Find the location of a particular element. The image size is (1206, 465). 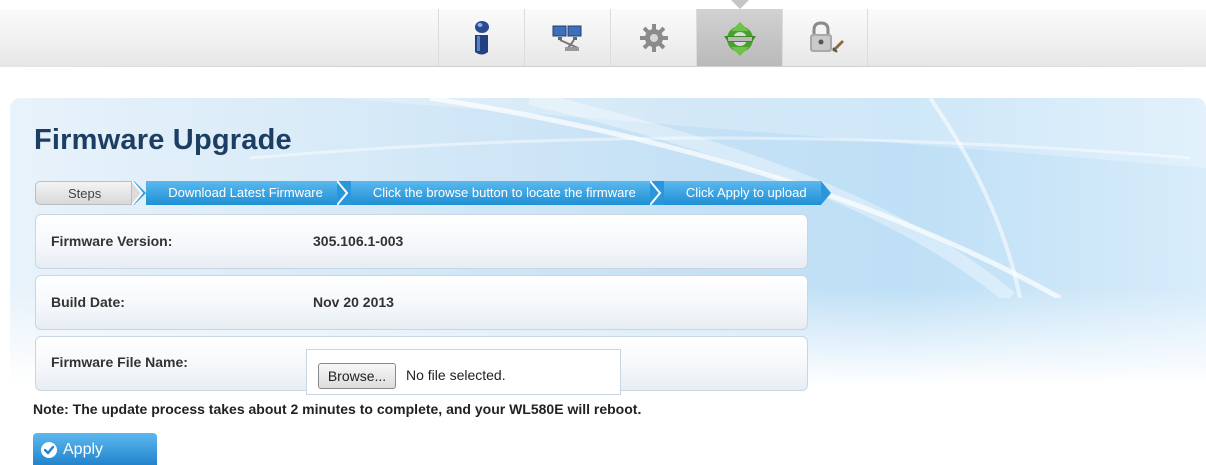

nav-tab-firmware is located at coordinates (739, 33).